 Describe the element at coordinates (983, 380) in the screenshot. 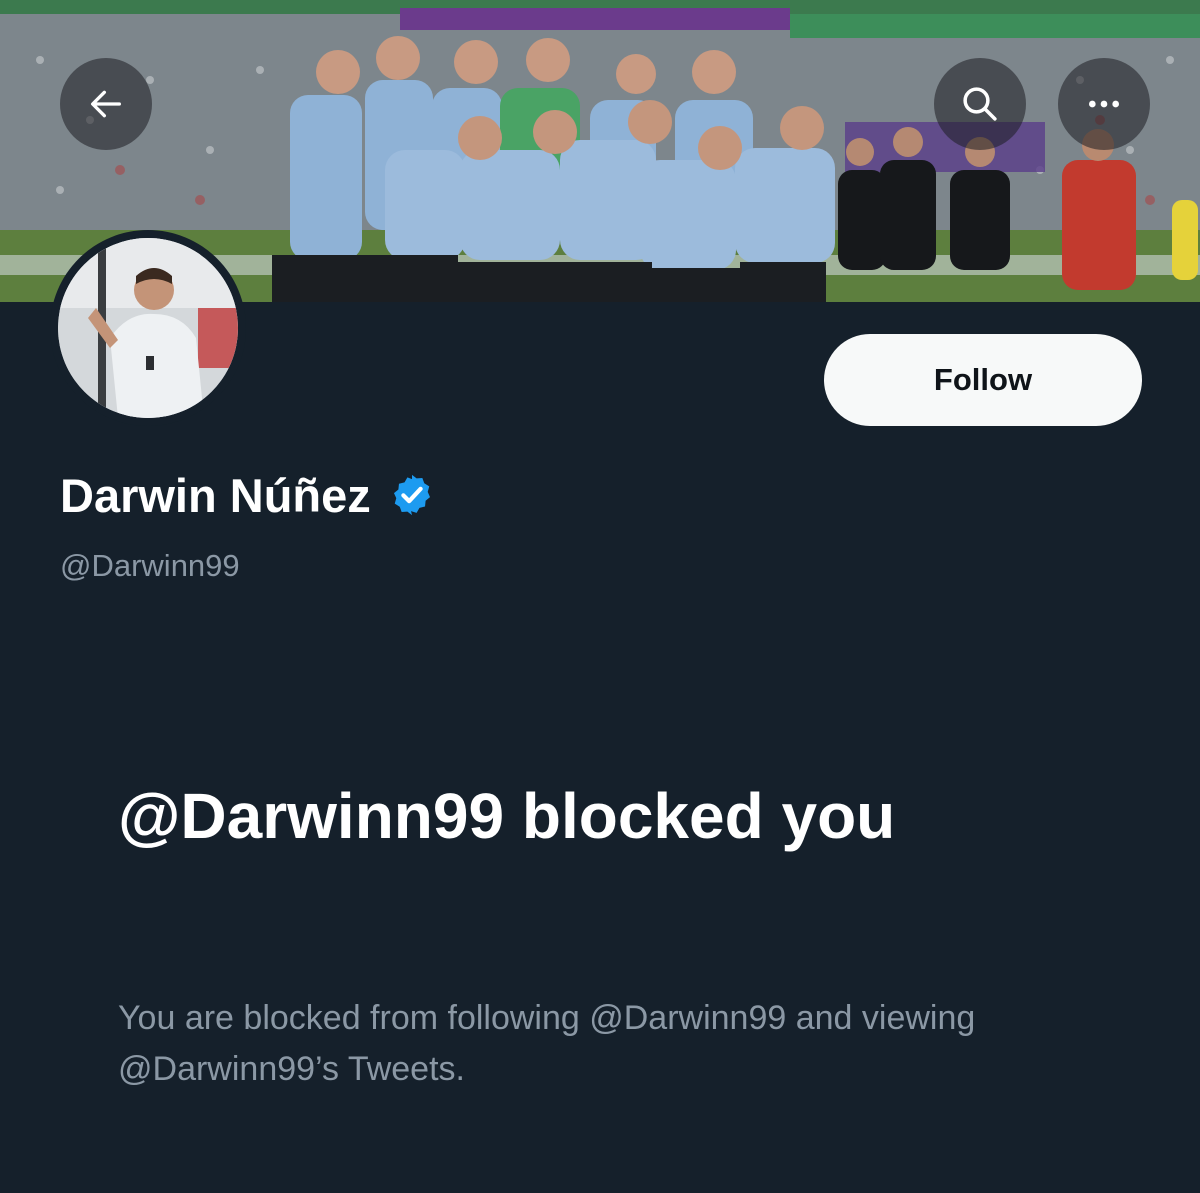

I see `follow-button: Follow` at that location.